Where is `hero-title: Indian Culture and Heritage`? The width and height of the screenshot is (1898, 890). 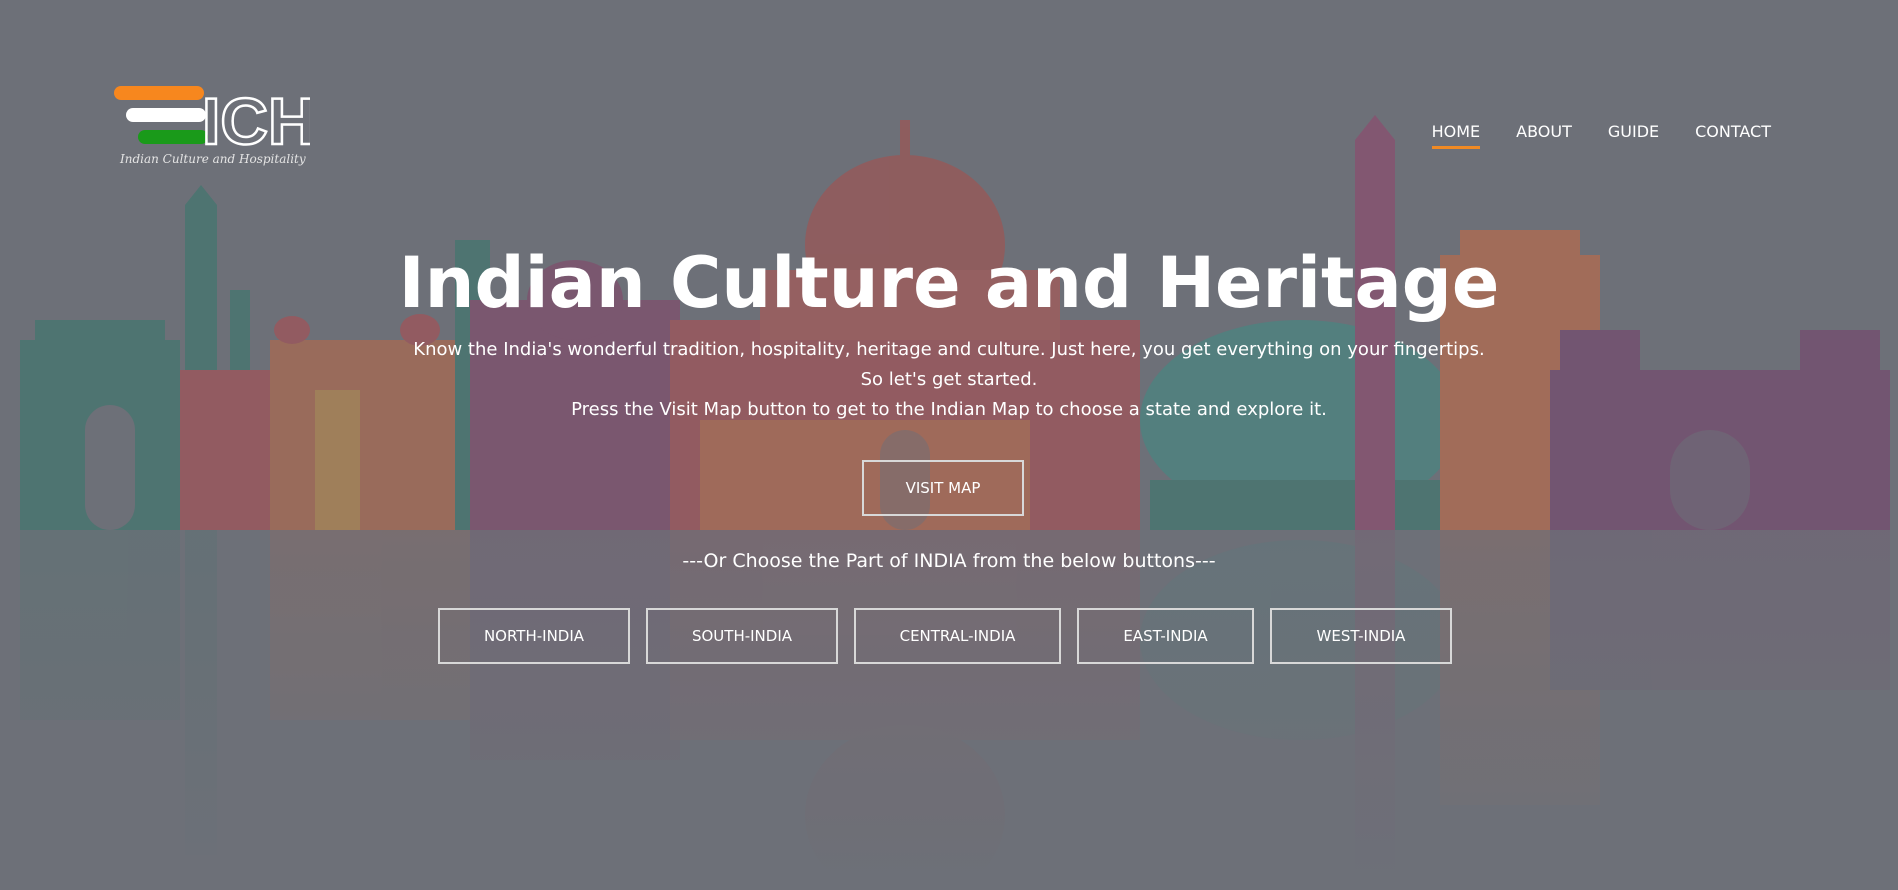
hero-title: Indian Culture and Heritage is located at coordinates (949, 283).